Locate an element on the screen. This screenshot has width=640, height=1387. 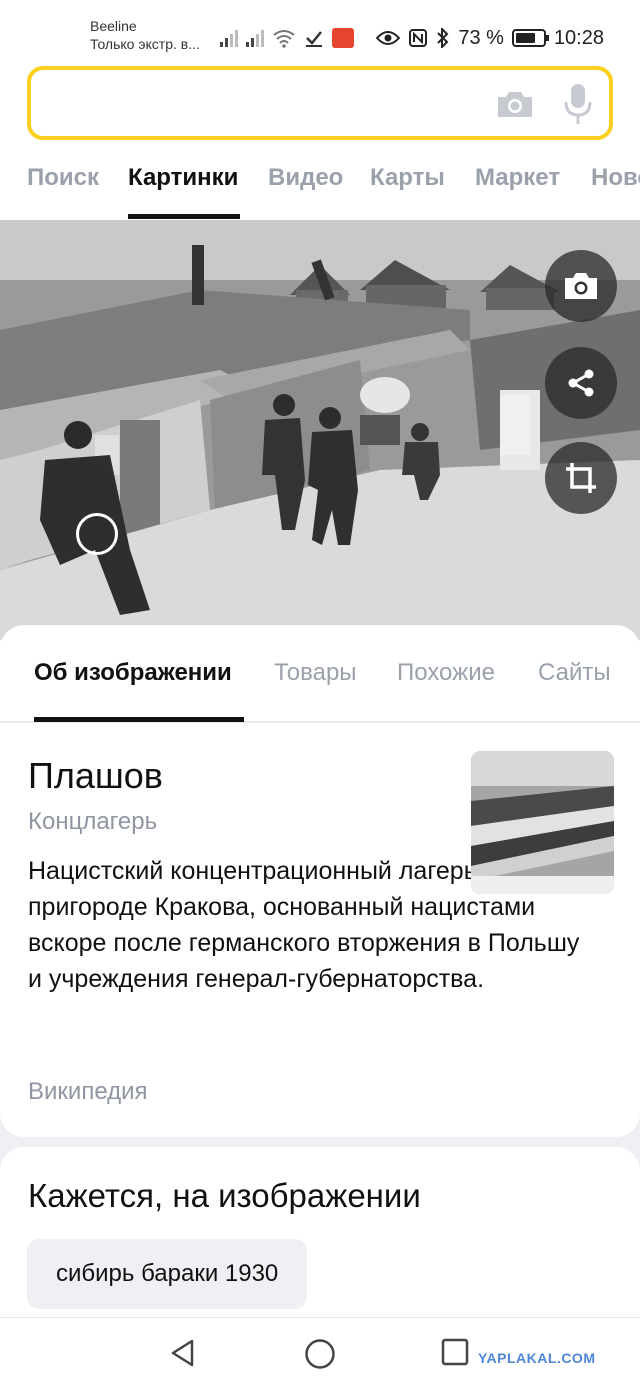
watermark: YAPLAKAL.COM is located at coordinates (537, 1358).